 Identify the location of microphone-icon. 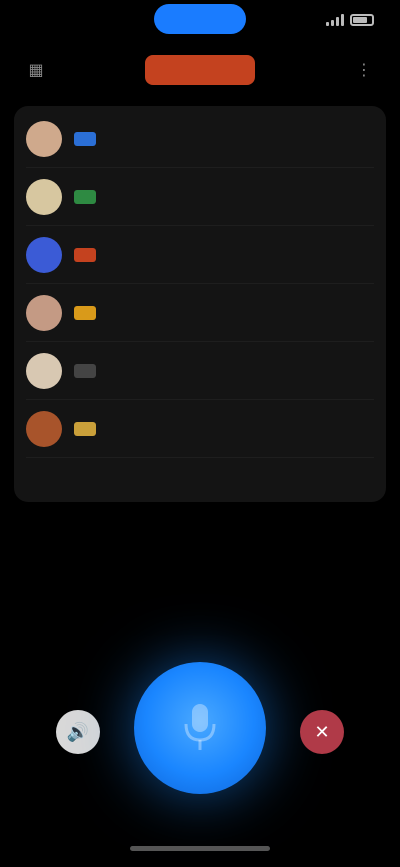
(200, 727).